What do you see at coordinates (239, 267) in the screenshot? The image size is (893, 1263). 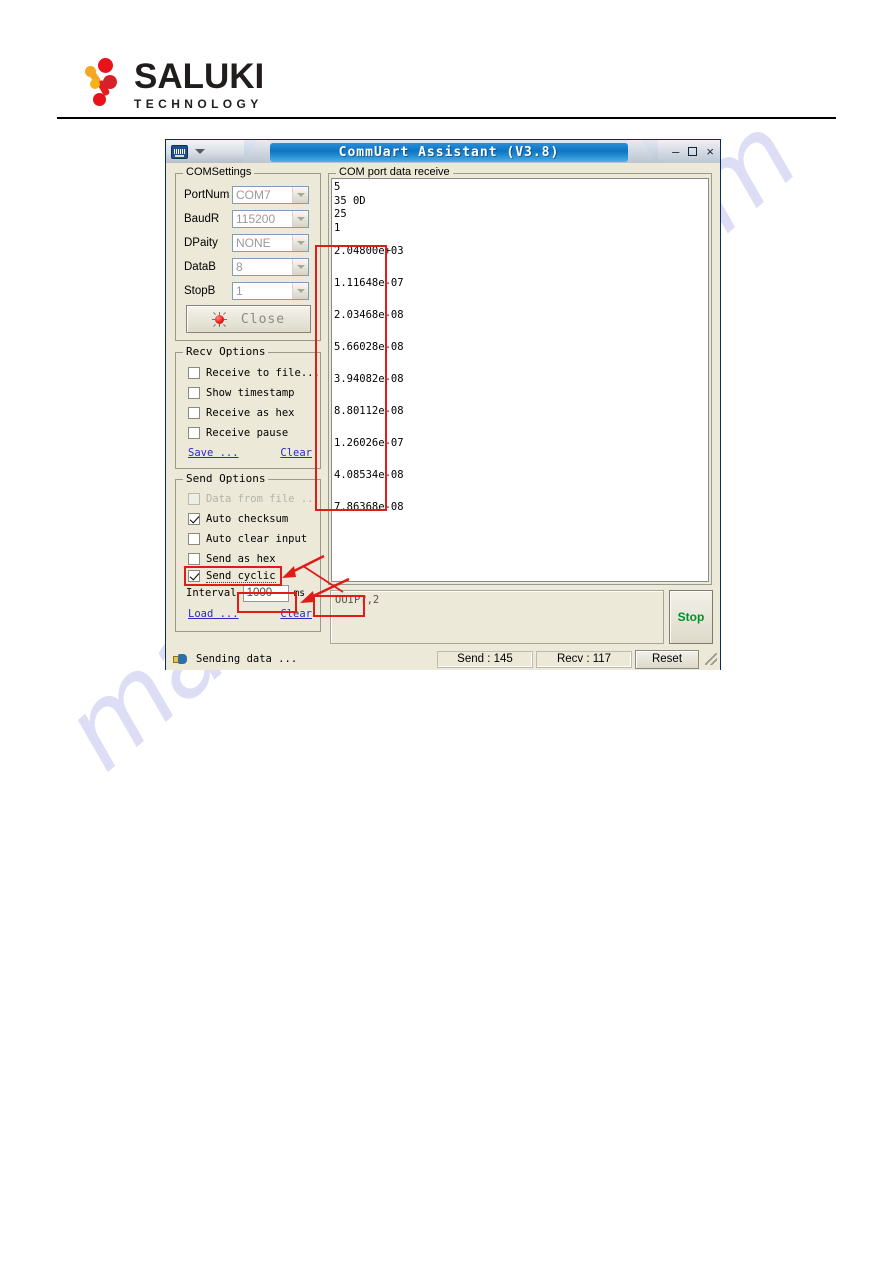 I see `databits-value: 8` at bounding box center [239, 267].